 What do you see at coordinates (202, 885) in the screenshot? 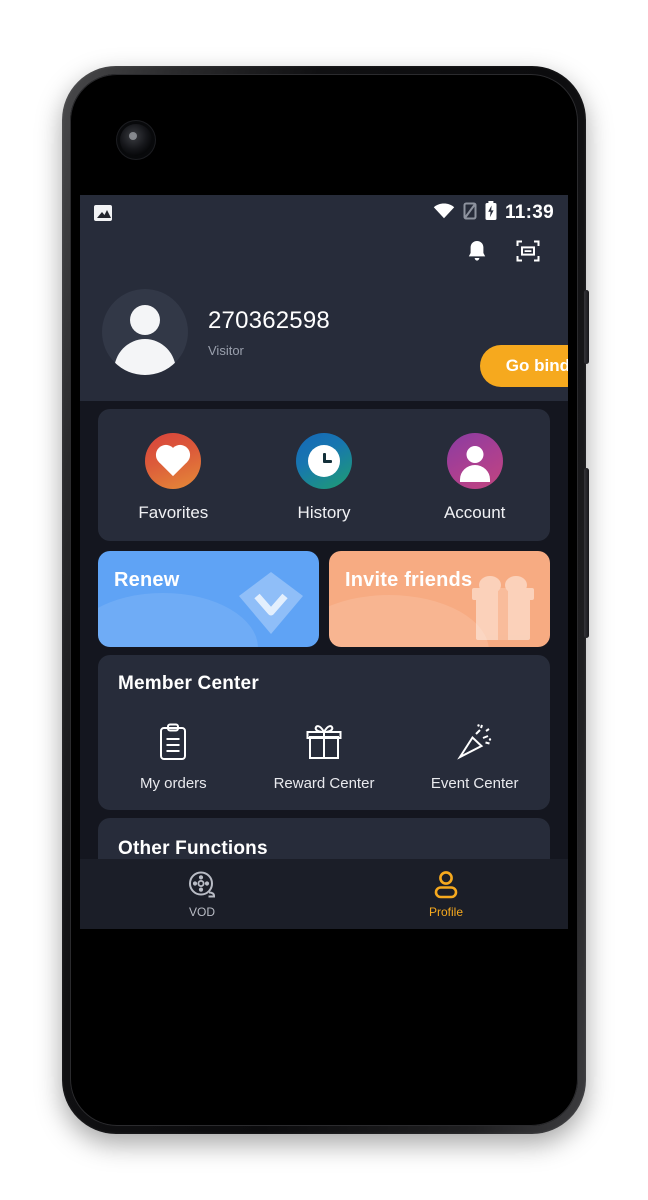
I see `film-reel-icon` at bounding box center [202, 885].